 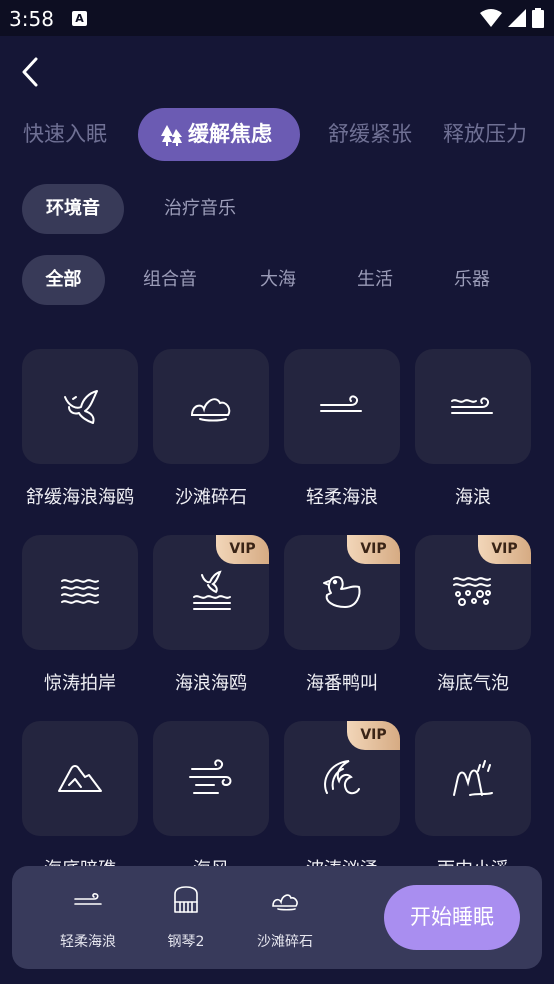 I want to click on player-item: 钢琴2, so click(x=186, y=919).